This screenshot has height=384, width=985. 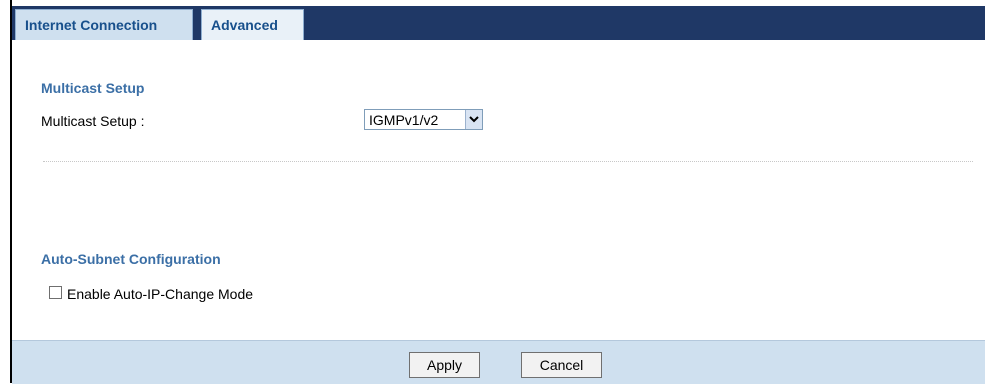 What do you see at coordinates (252, 24) in the screenshot?
I see `tab-advanced: Advanced` at bounding box center [252, 24].